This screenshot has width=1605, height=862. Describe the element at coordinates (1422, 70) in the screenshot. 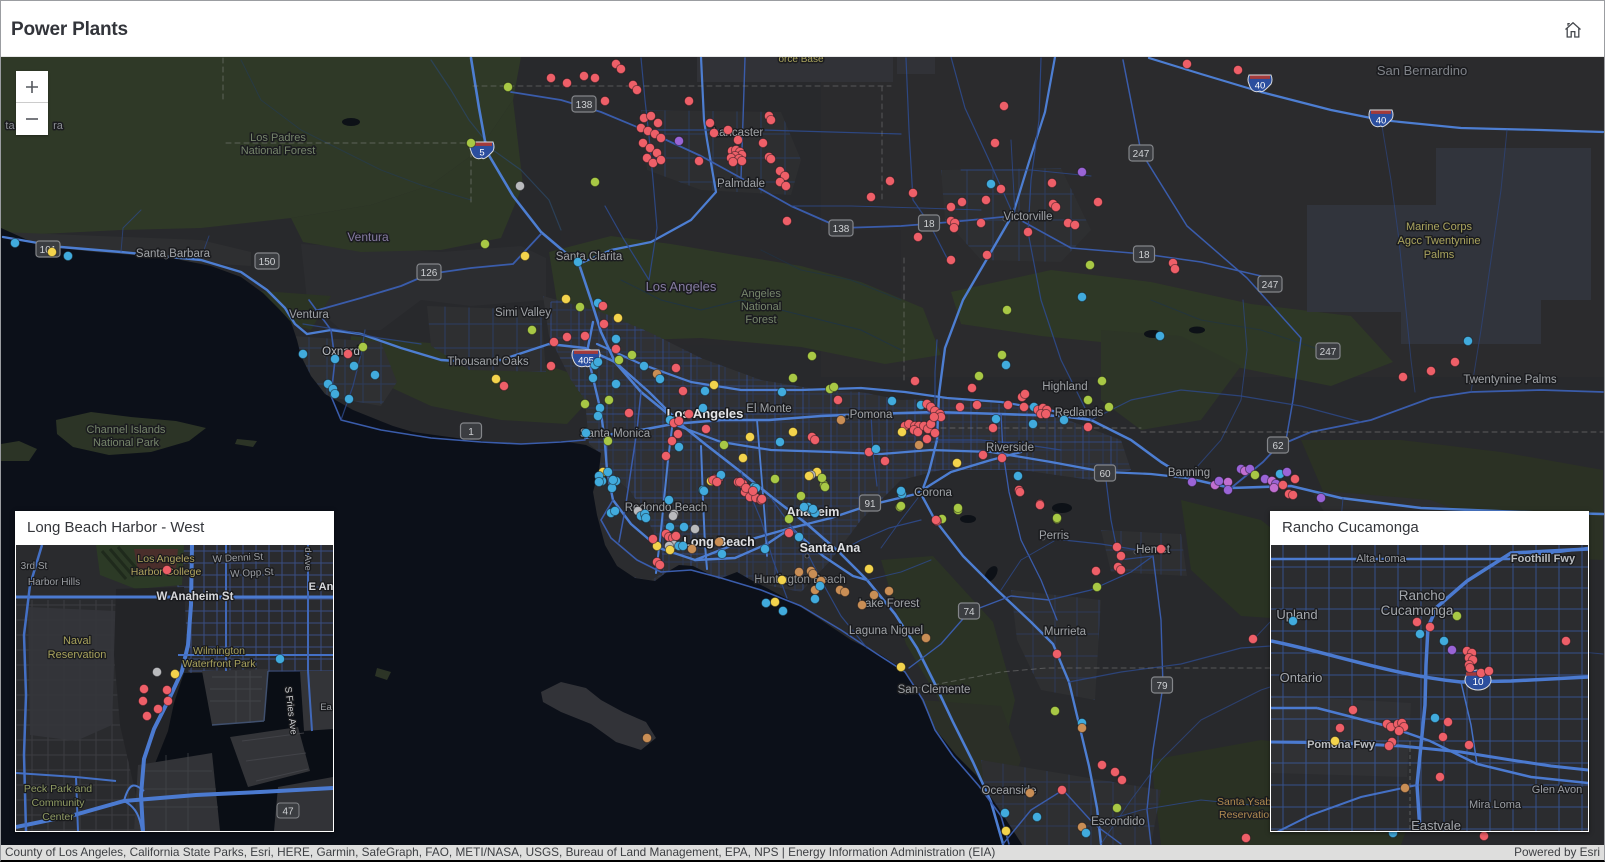

I see `svg-text: San Bernardino` at that location.